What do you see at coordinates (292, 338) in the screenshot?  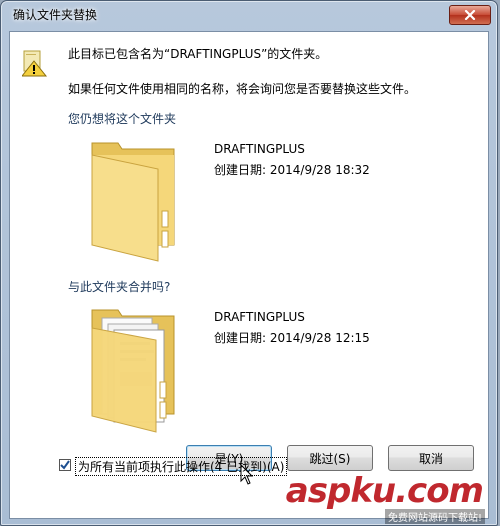 I see `target-folder-created: 创建日期: 2014/9/28 12:15` at bounding box center [292, 338].